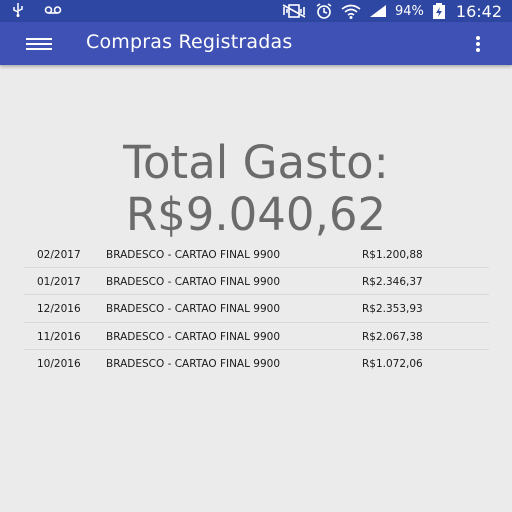 Image resolution: width=512 pixels, height=512 pixels. Describe the element at coordinates (324, 11) in the screenshot. I see `alarm-icon` at that location.